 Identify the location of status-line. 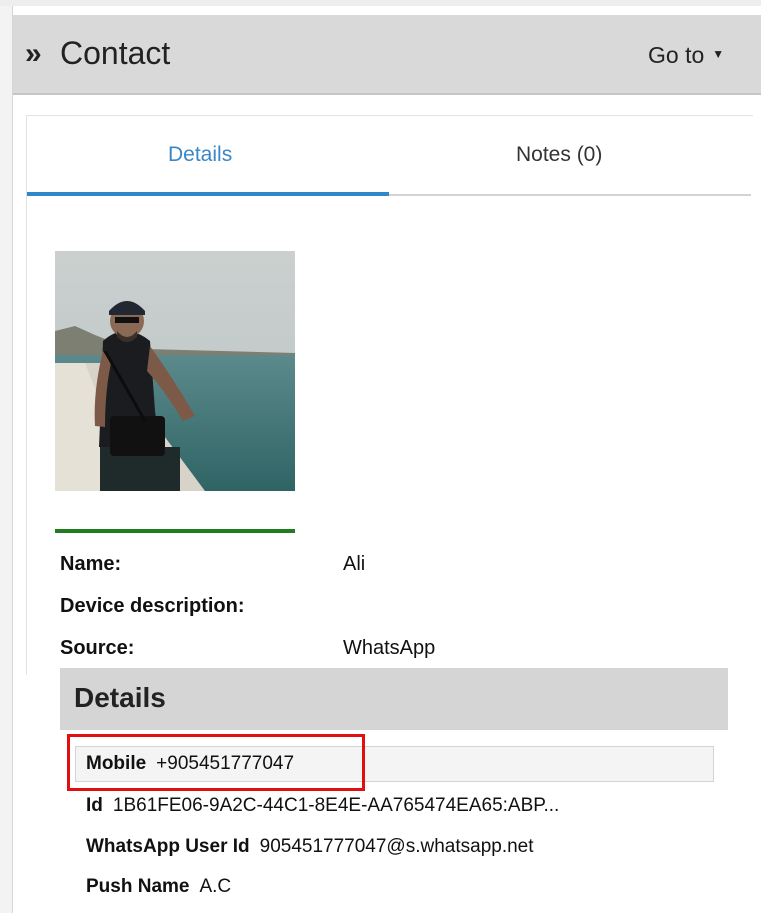
(175, 531).